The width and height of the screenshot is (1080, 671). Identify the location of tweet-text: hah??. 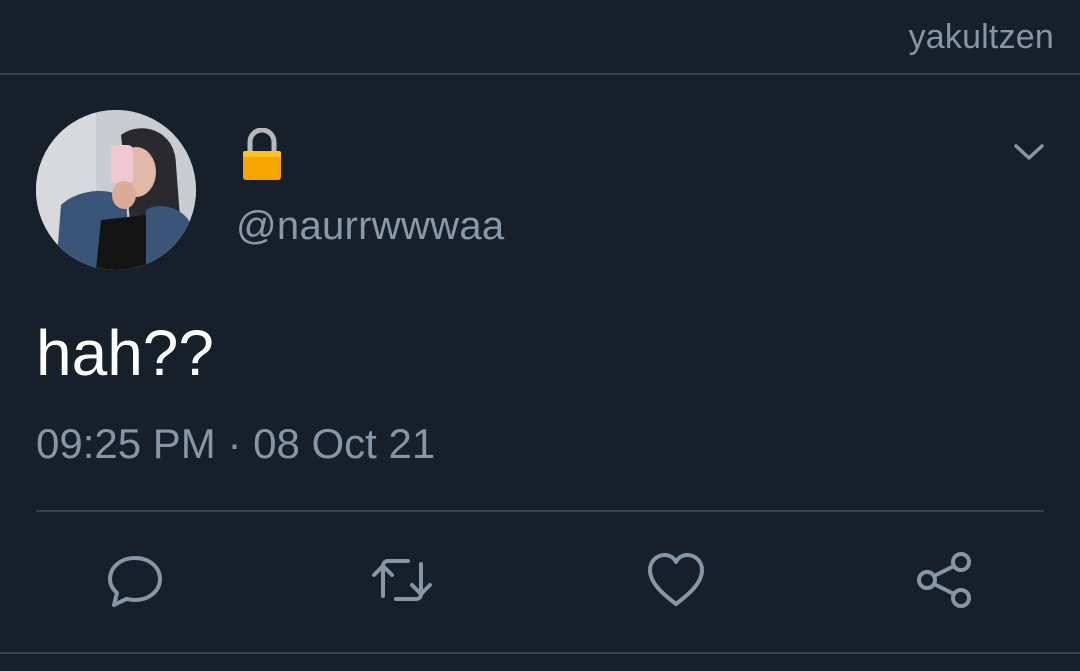
(125, 353).